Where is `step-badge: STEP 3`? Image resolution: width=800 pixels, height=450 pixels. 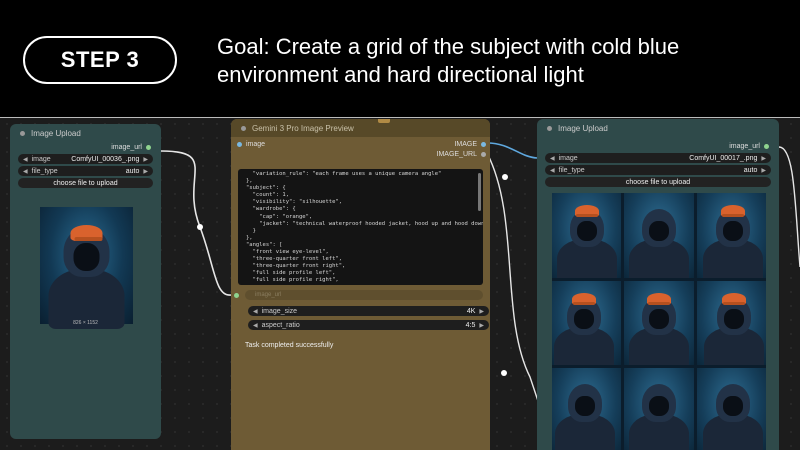
step-badge: STEP 3 is located at coordinates (100, 60).